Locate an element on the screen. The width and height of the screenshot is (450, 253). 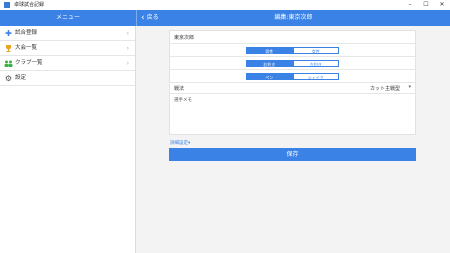
name-value: 東京次郎 is located at coordinates (184, 38).